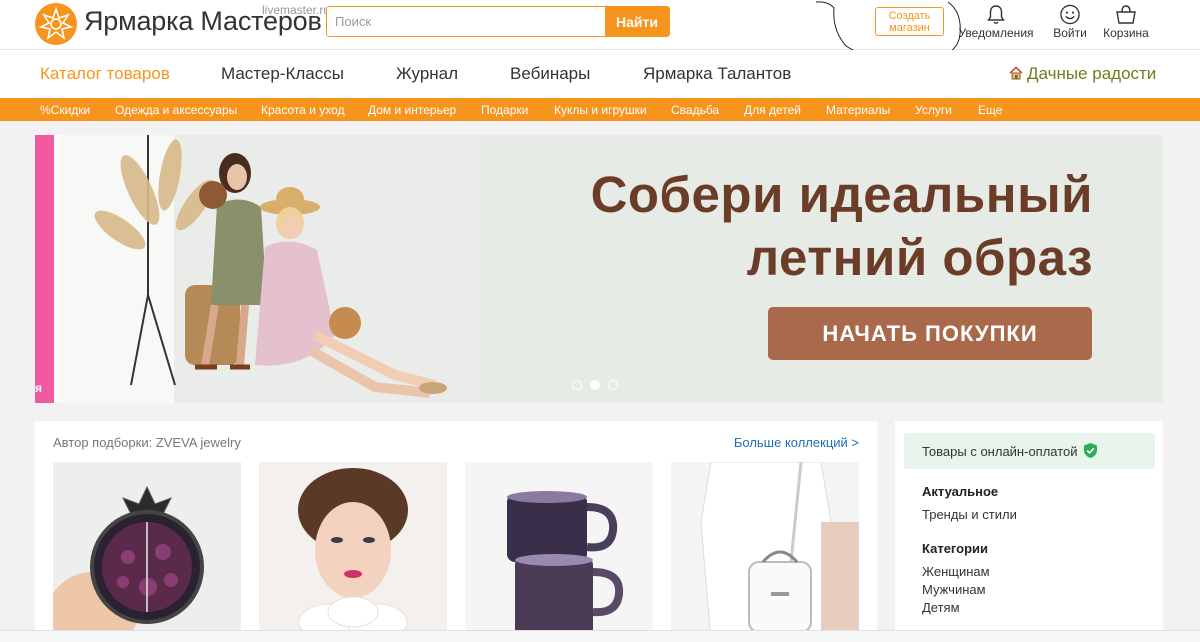 The width and height of the screenshot is (1200, 642). Describe the element at coordinates (858, 110) in the screenshot. I see `category-materials: Материалы` at that location.